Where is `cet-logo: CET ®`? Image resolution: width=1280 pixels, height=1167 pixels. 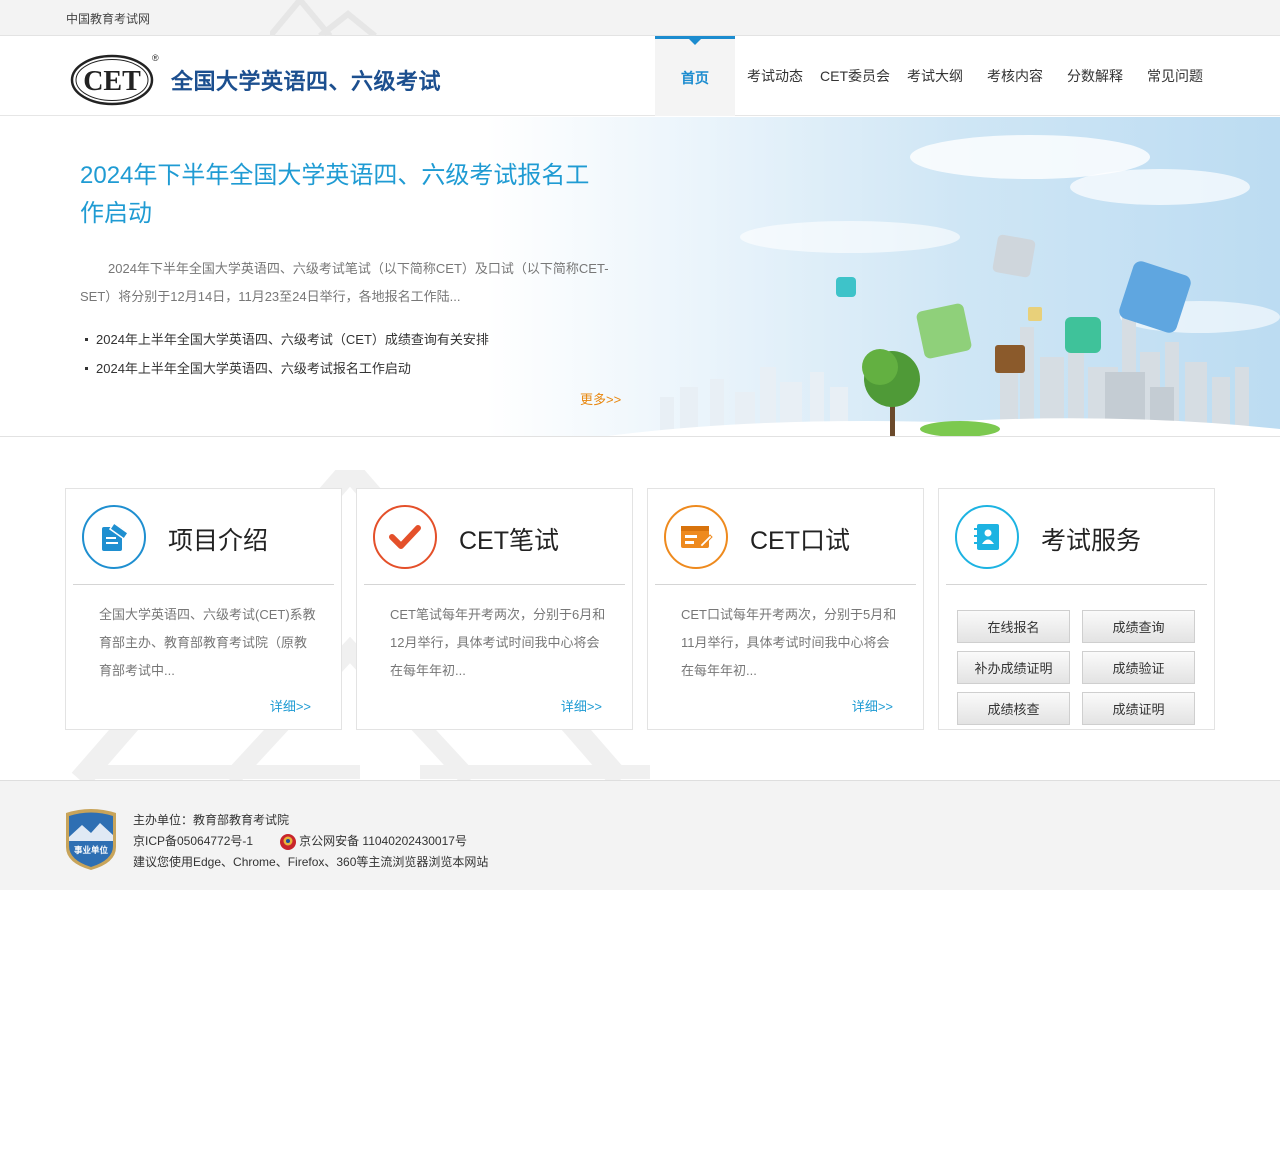 cet-logo: CET ® is located at coordinates (115, 79).